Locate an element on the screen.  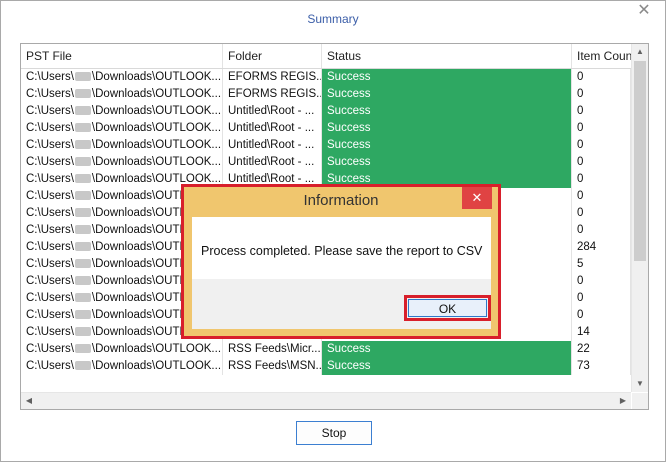
grid-header: PST File Folder Status Item Count is located at coordinates (328, 56).